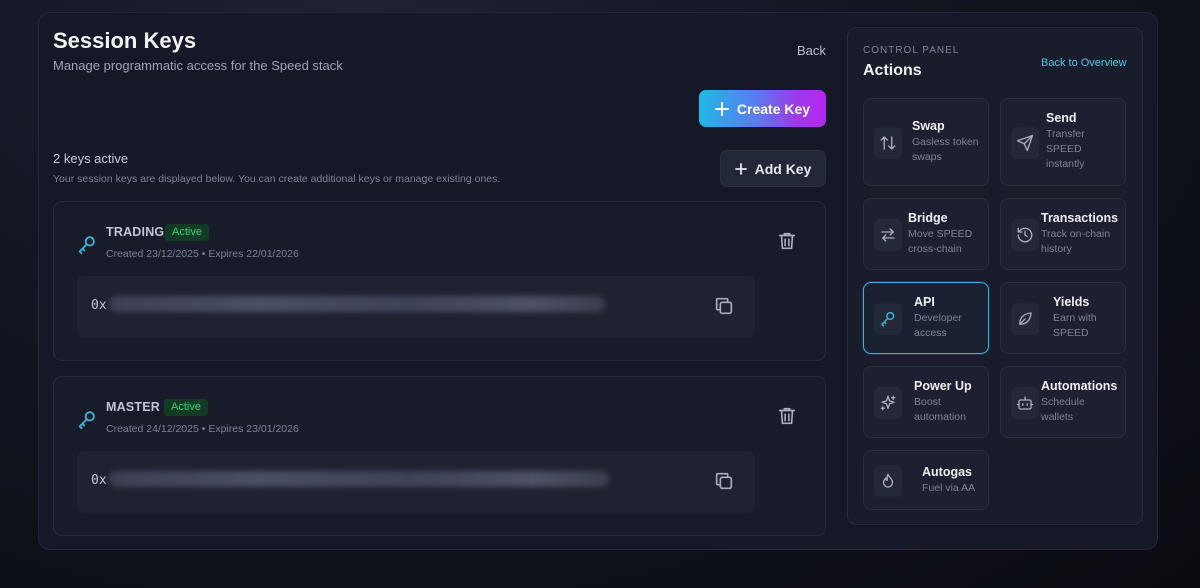 The image size is (1200, 588). Describe the element at coordinates (926, 480) in the screenshot. I see `action-autogas: Autogas Fuel via AA` at that location.